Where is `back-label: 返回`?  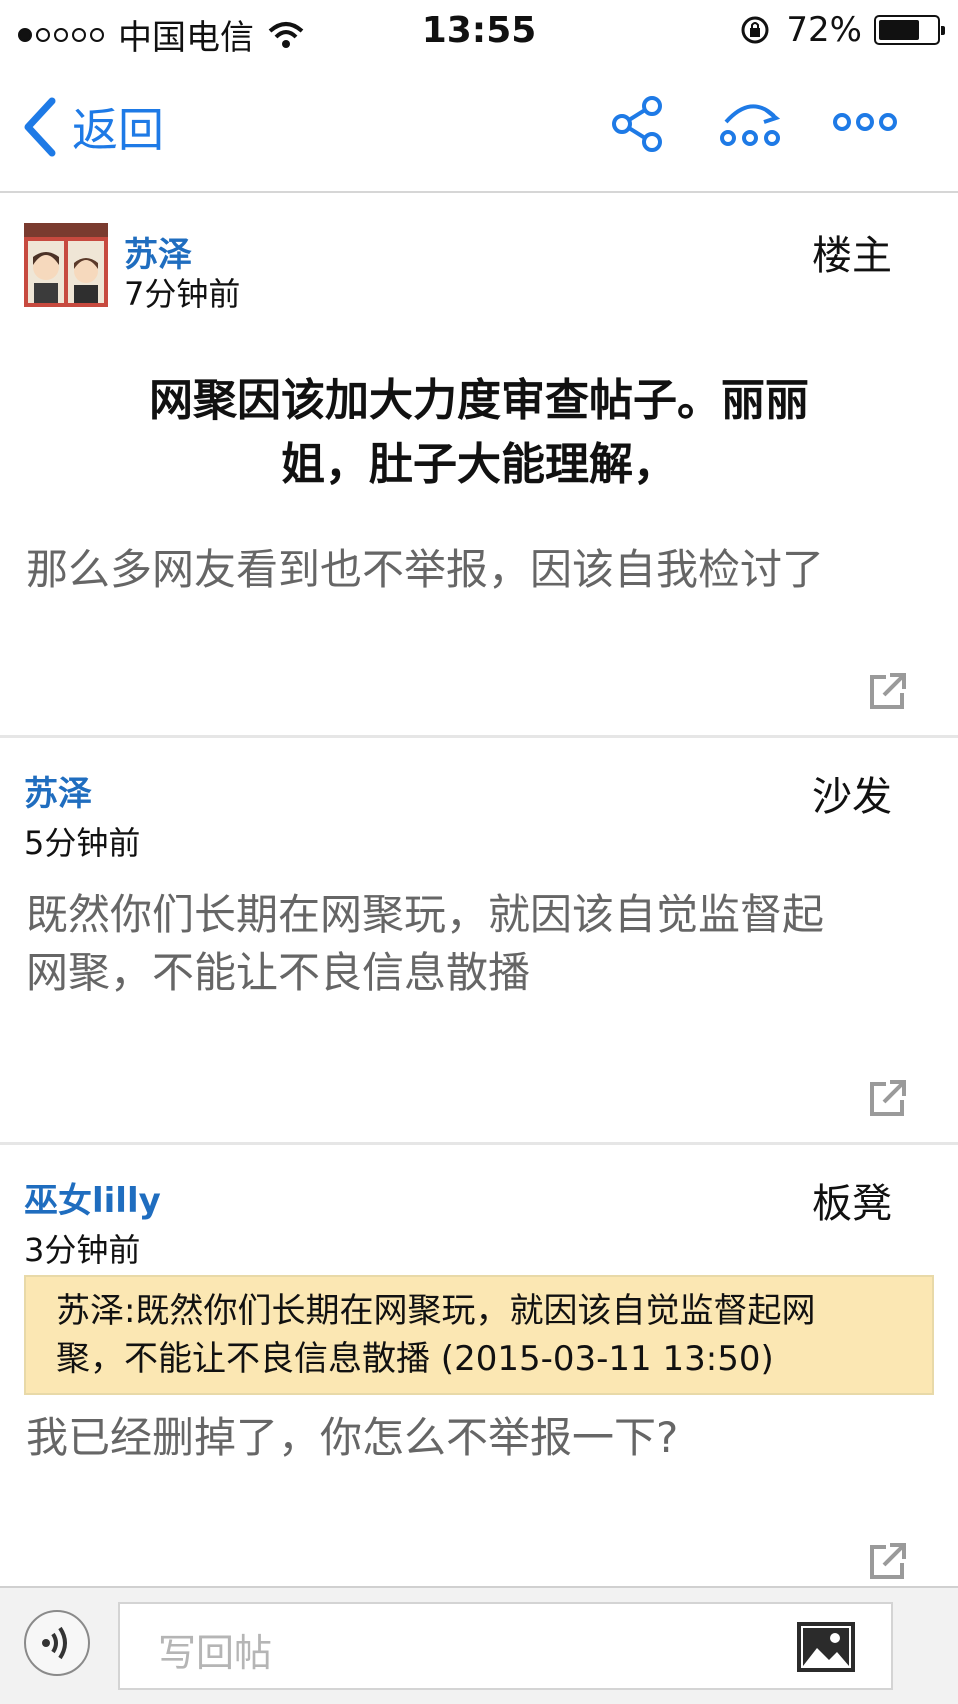 back-label: 返回 is located at coordinates (118, 130).